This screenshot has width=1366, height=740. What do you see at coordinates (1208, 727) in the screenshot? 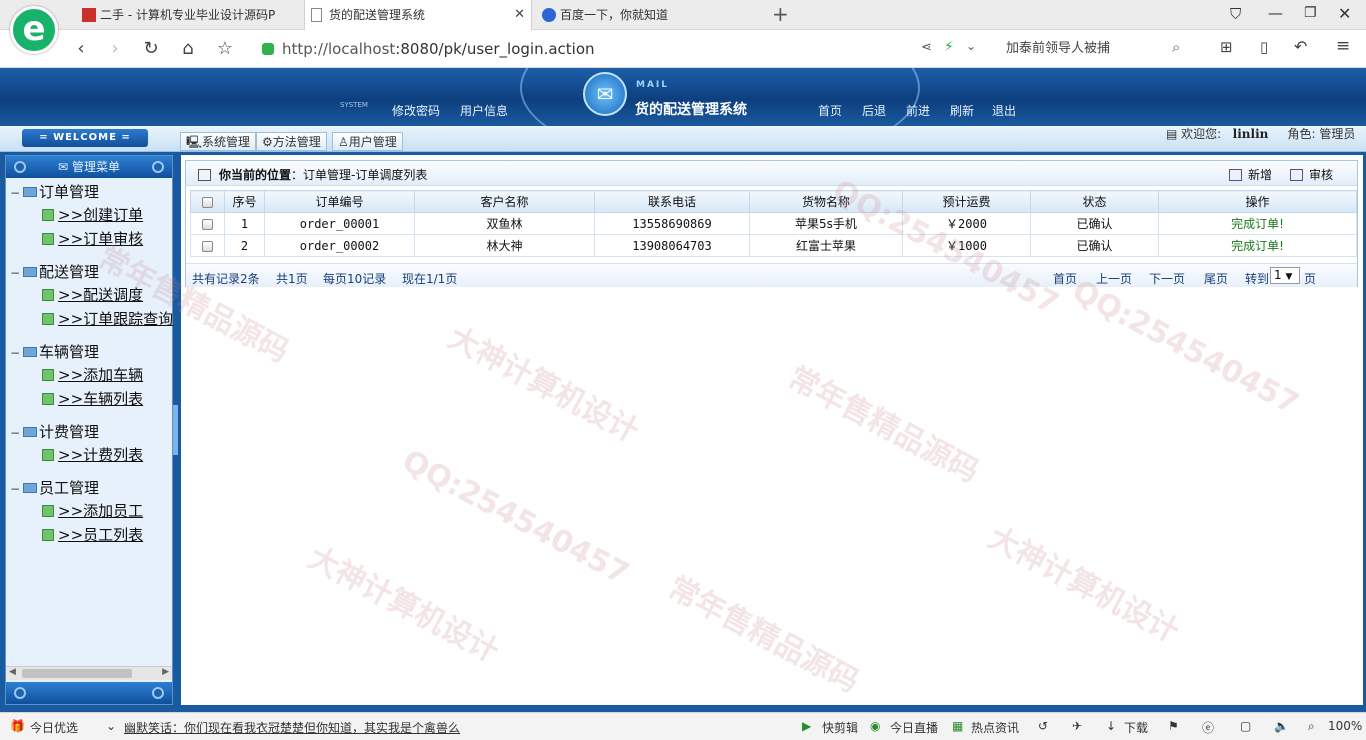
I see `ie-icon: ⓔ` at bounding box center [1208, 727].